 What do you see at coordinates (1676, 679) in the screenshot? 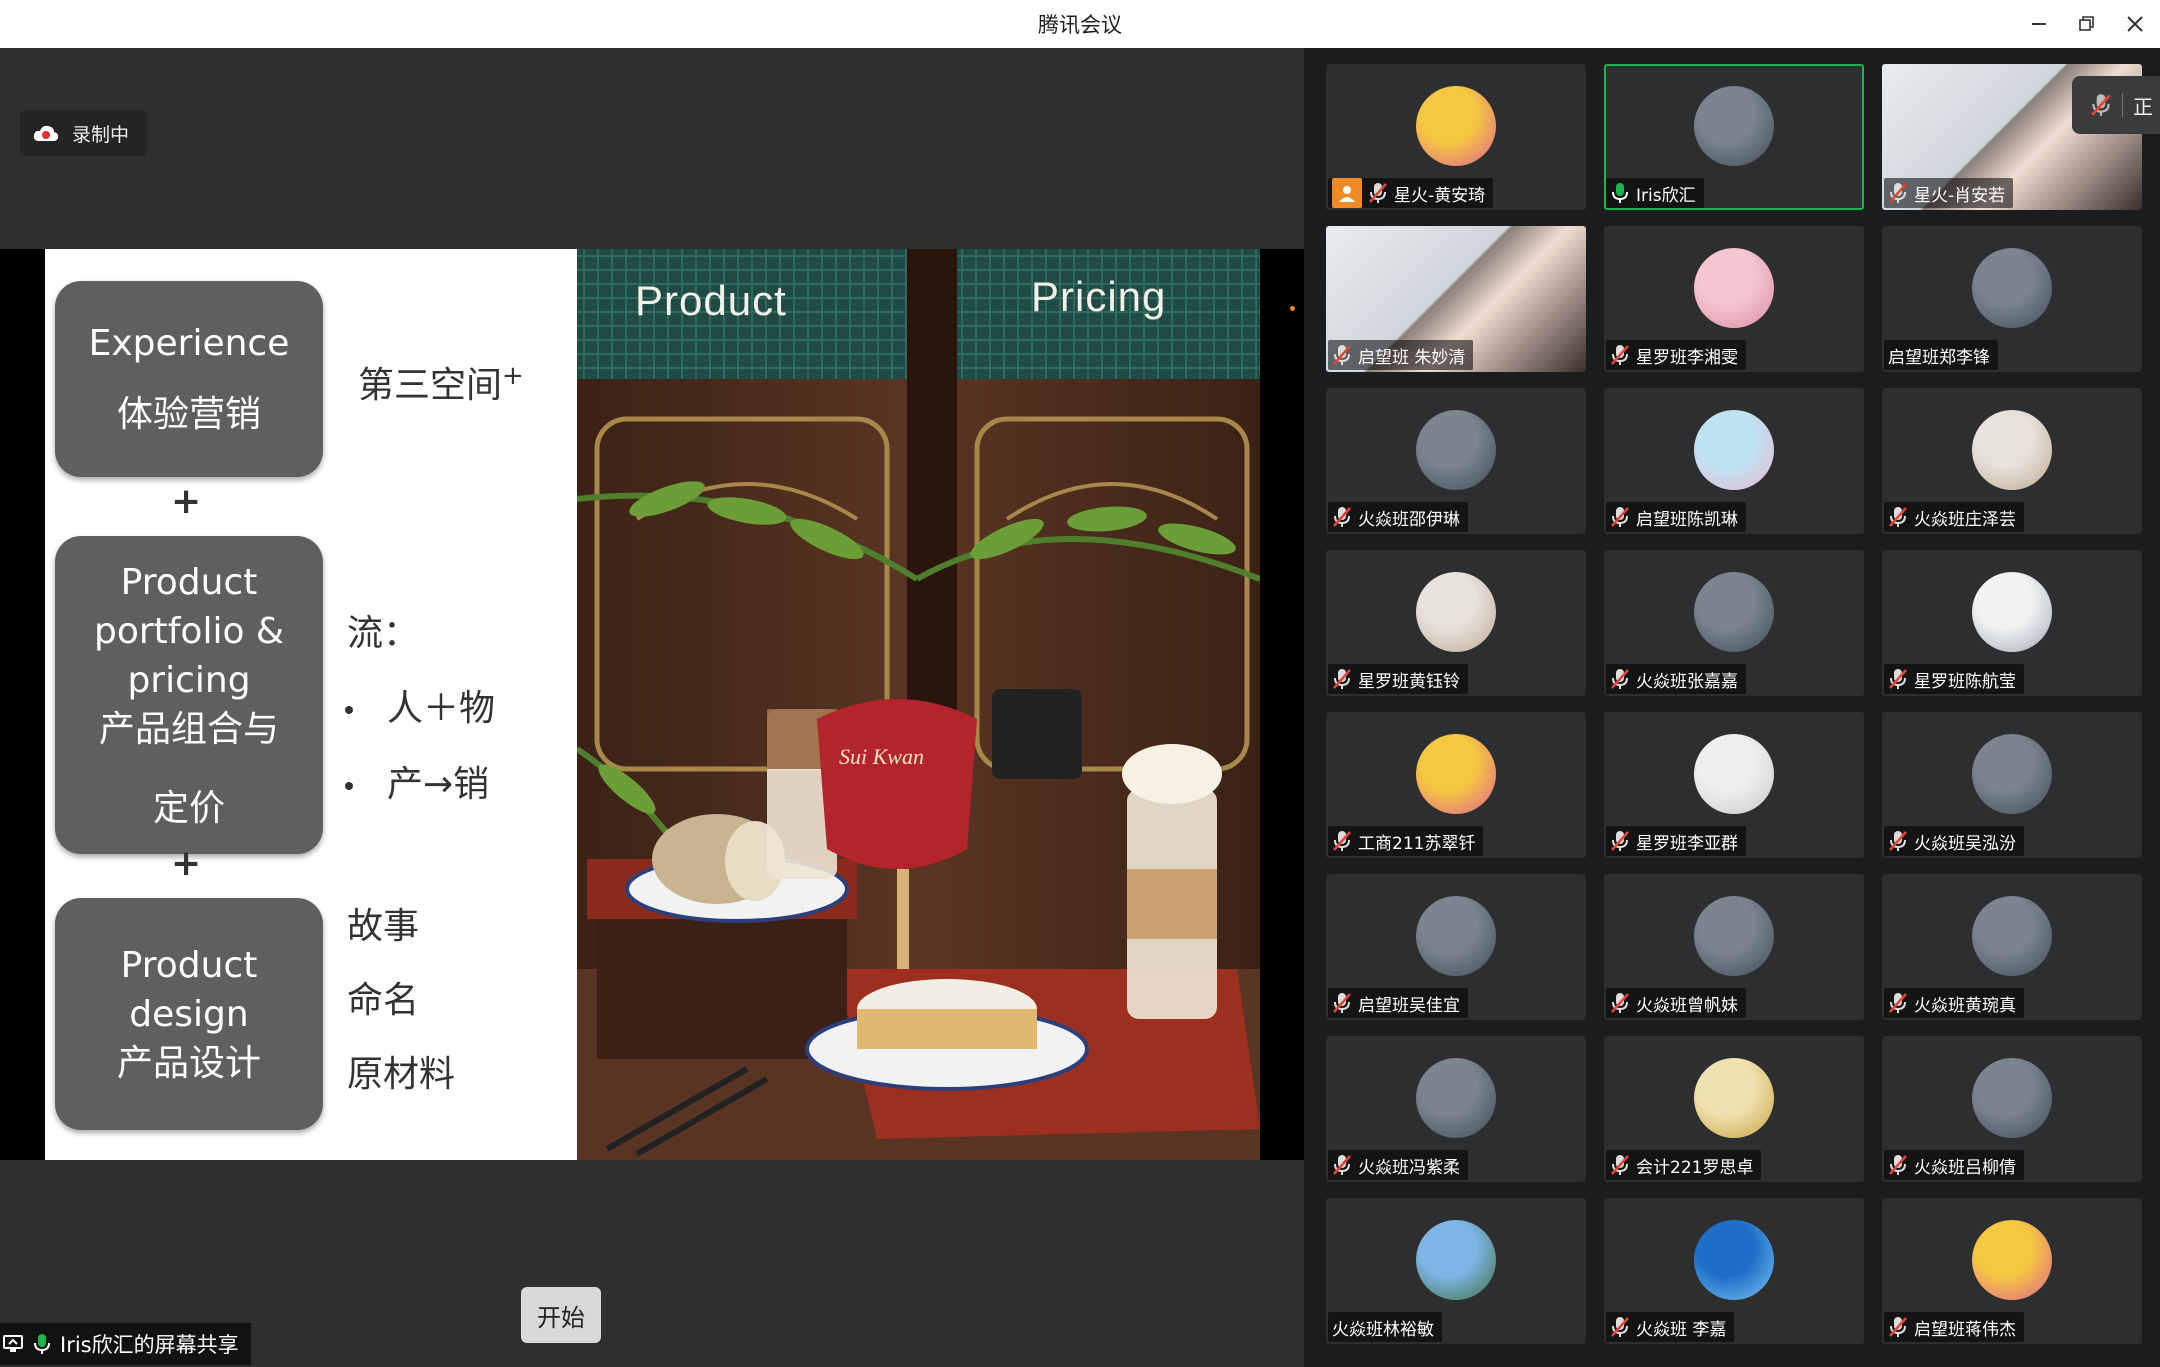
I see `participant-nameplate: 火焱班张嘉嘉` at bounding box center [1676, 679].